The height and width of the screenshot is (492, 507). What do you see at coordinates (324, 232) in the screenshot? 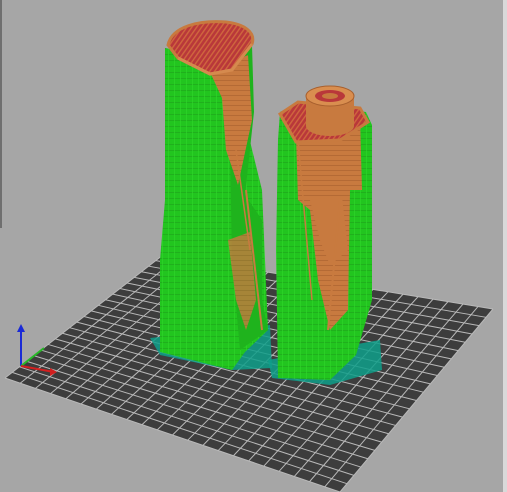
I see `short-tower` at bounding box center [324, 232].